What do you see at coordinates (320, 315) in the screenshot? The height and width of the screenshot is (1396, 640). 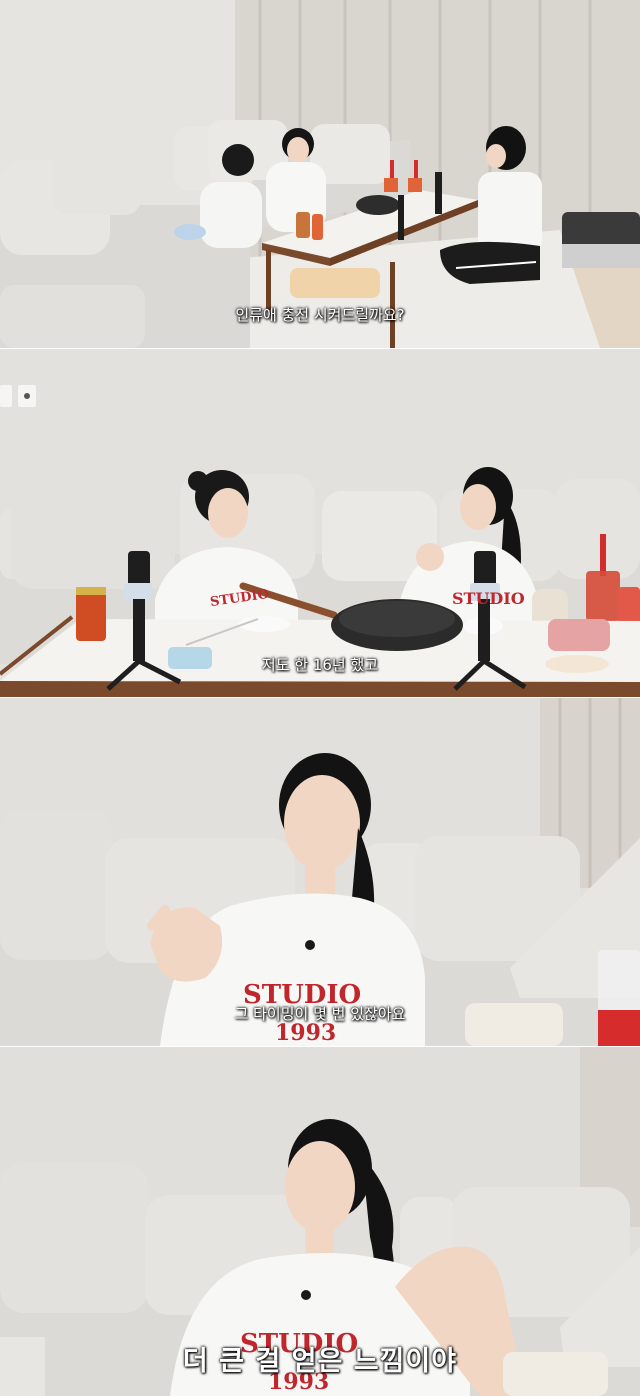 I see `subtitle: 인류애 충전 시켜드릴까요?` at bounding box center [320, 315].